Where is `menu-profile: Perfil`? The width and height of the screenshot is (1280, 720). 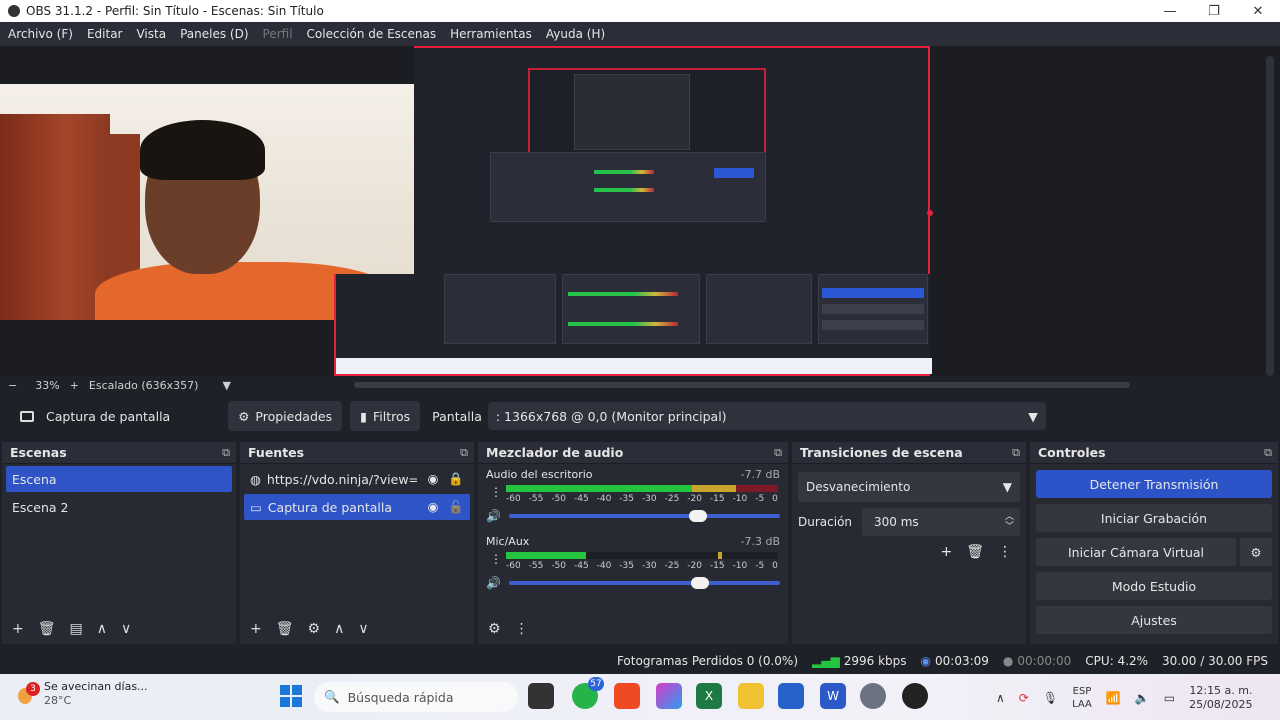 menu-profile: Perfil is located at coordinates (278, 34).